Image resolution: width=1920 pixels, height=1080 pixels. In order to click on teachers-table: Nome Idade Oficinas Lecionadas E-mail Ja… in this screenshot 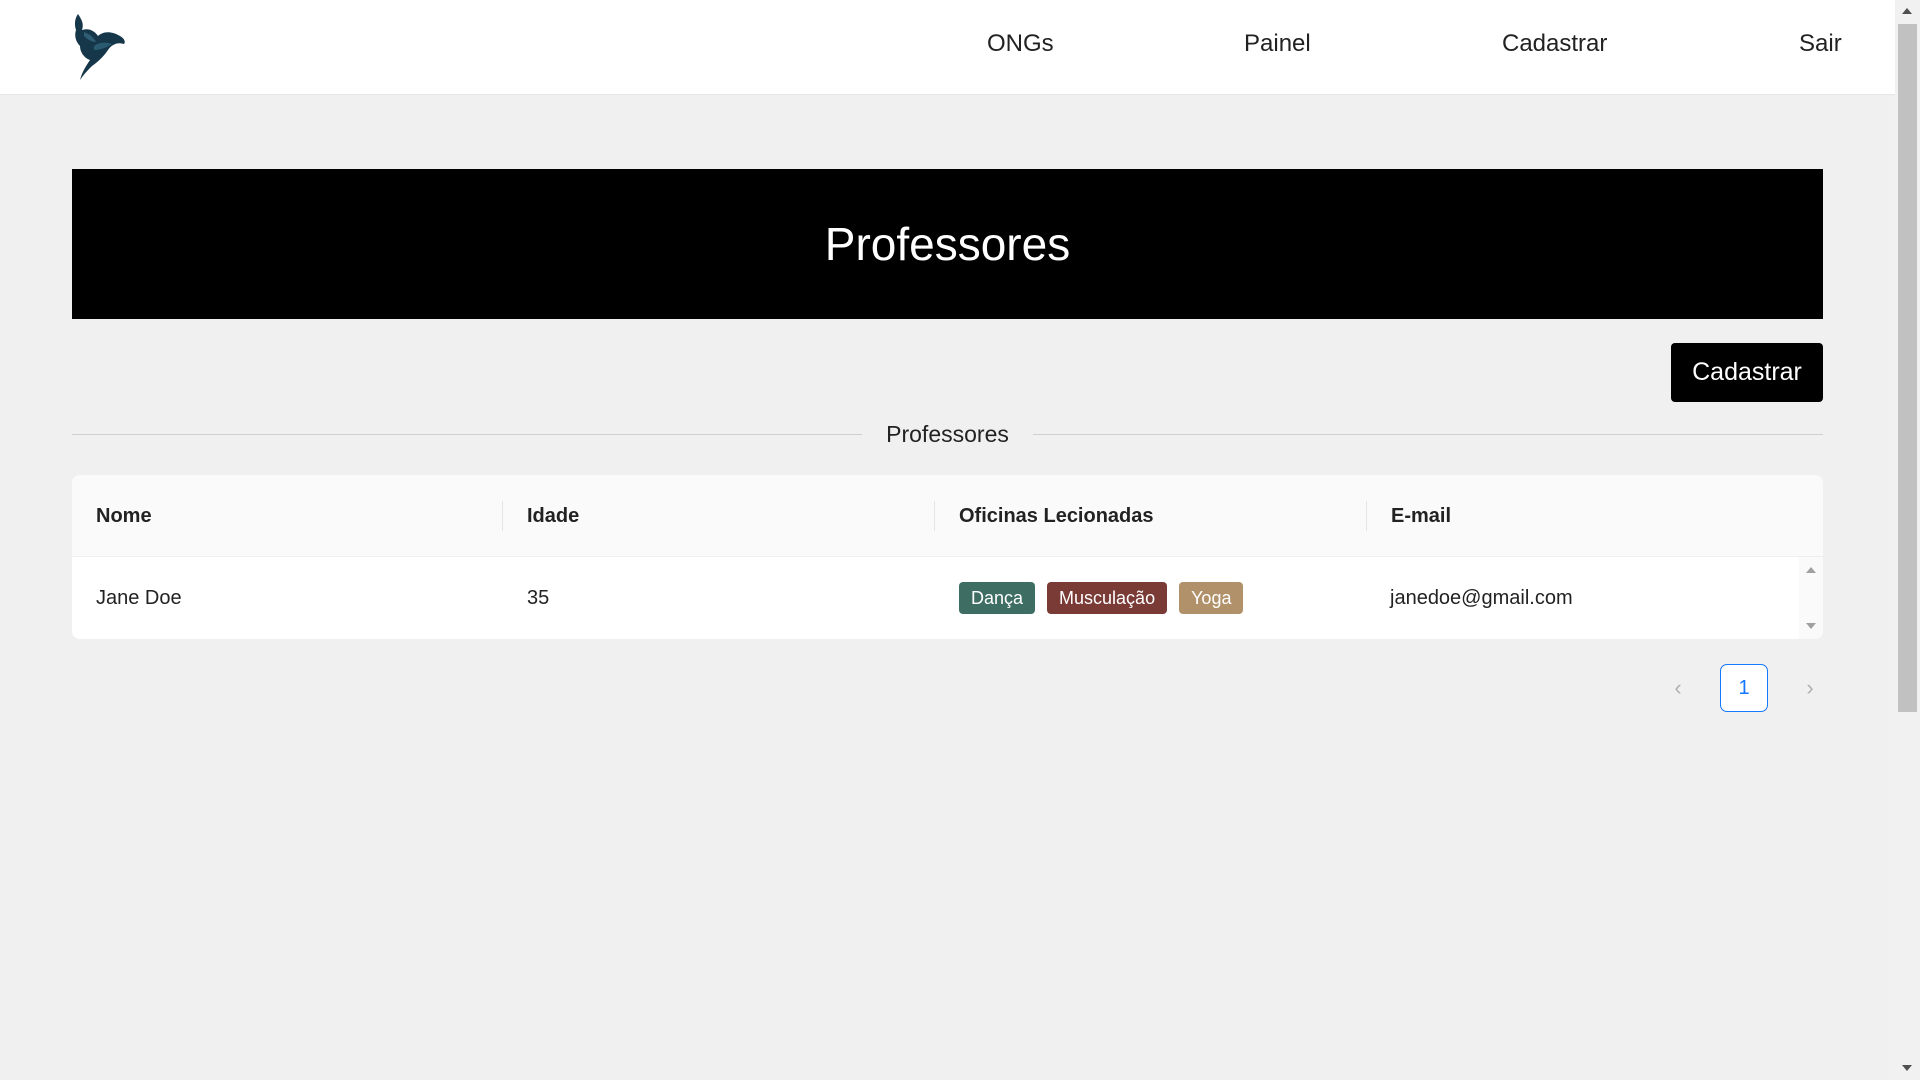, I will do `click(947, 557)`.